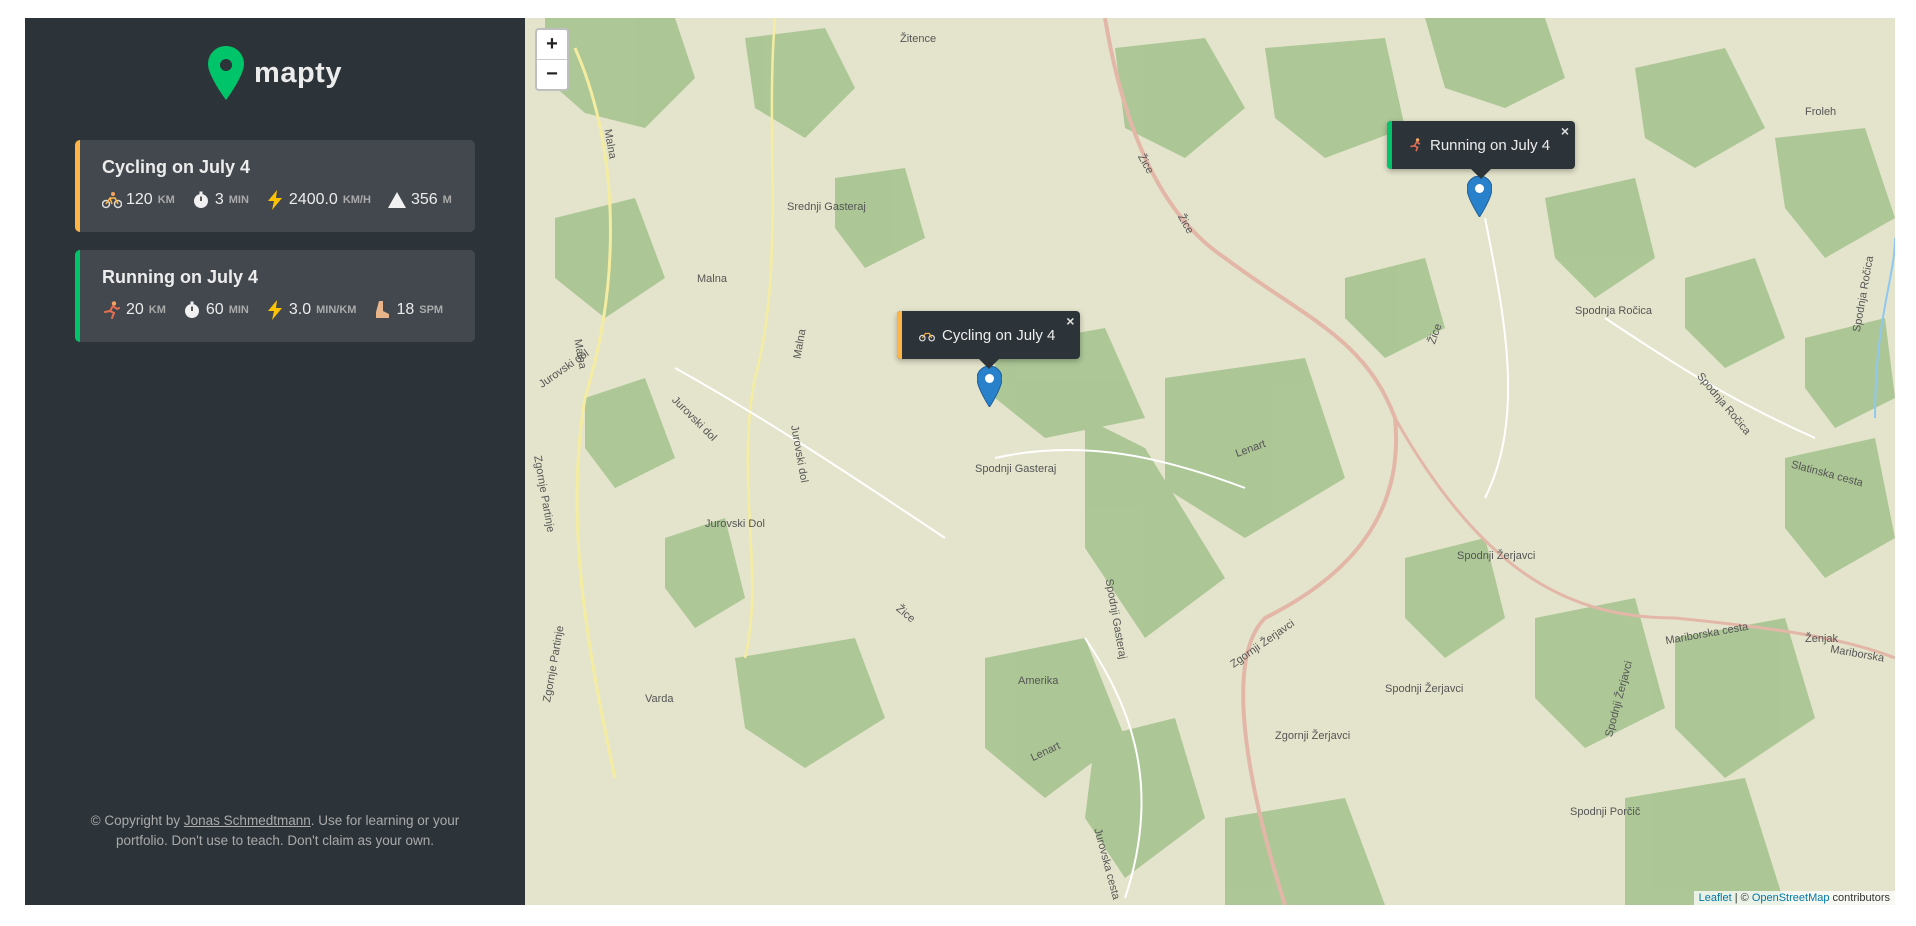 Image resolution: width=1916 pixels, height=926 pixels. What do you see at coordinates (1038, 681) in the screenshot?
I see `map-label: Amerika` at bounding box center [1038, 681].